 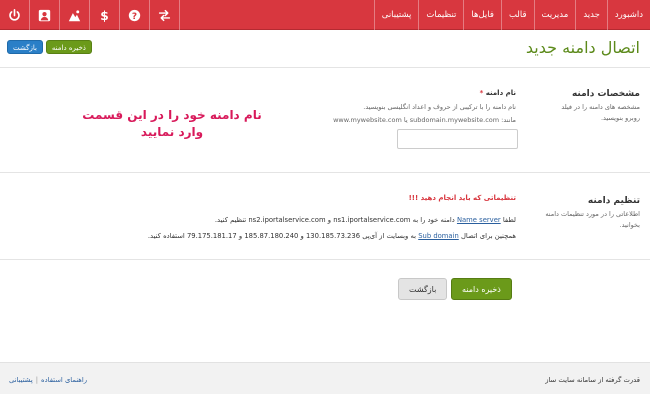 What do you see at coordinates (438, 236) in the screenshot?
I see `sub-domain-link: Sub domain` at bounding box center [438, 236].